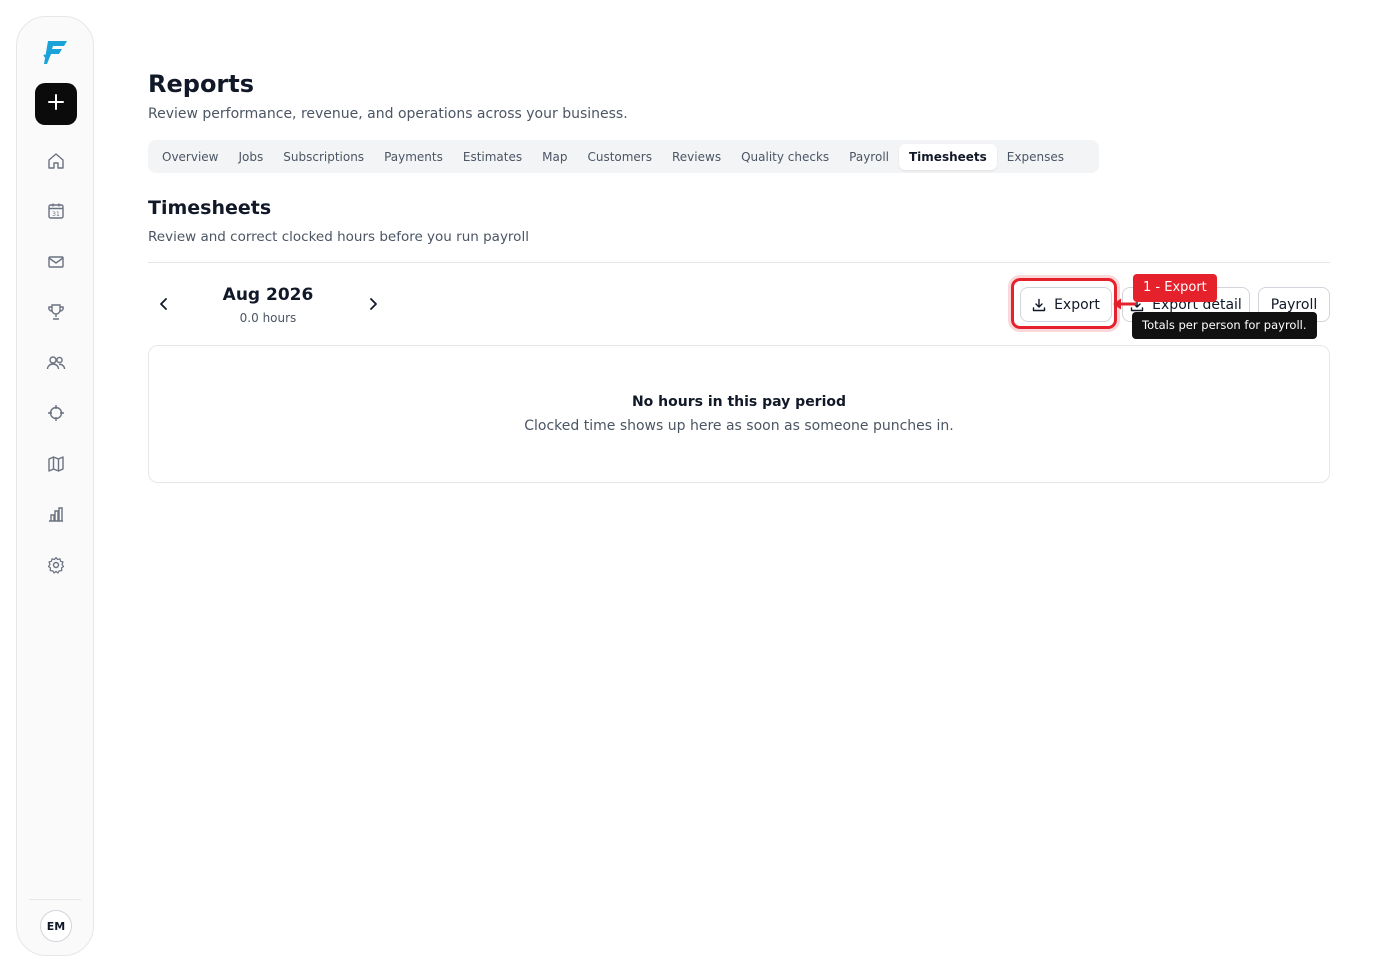 This screenshot has width=1400, height=972. Describe the element at coordinates (56, 413) in the screenshot. I see `crosshair-icon` at that location.